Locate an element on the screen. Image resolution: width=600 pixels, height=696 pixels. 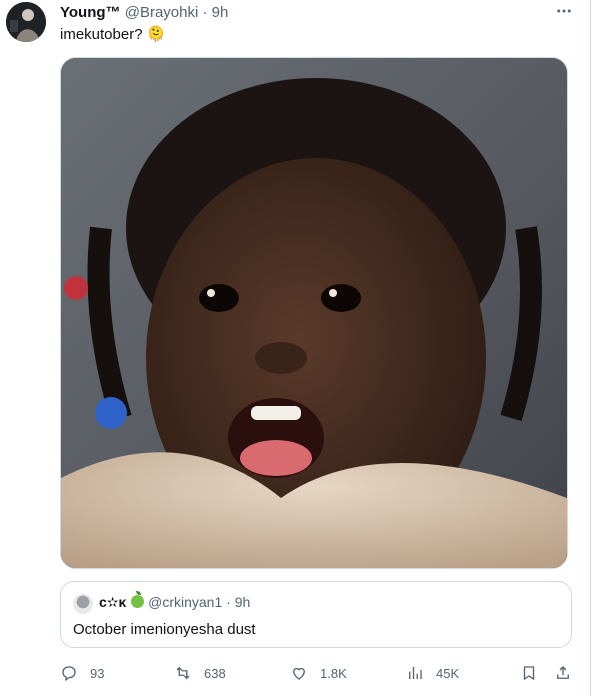
repost-count: 638 is located at coordinates (215, 673).